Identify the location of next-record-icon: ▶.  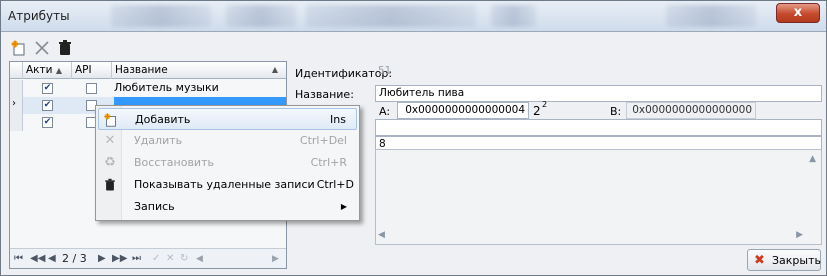
(102, 259).